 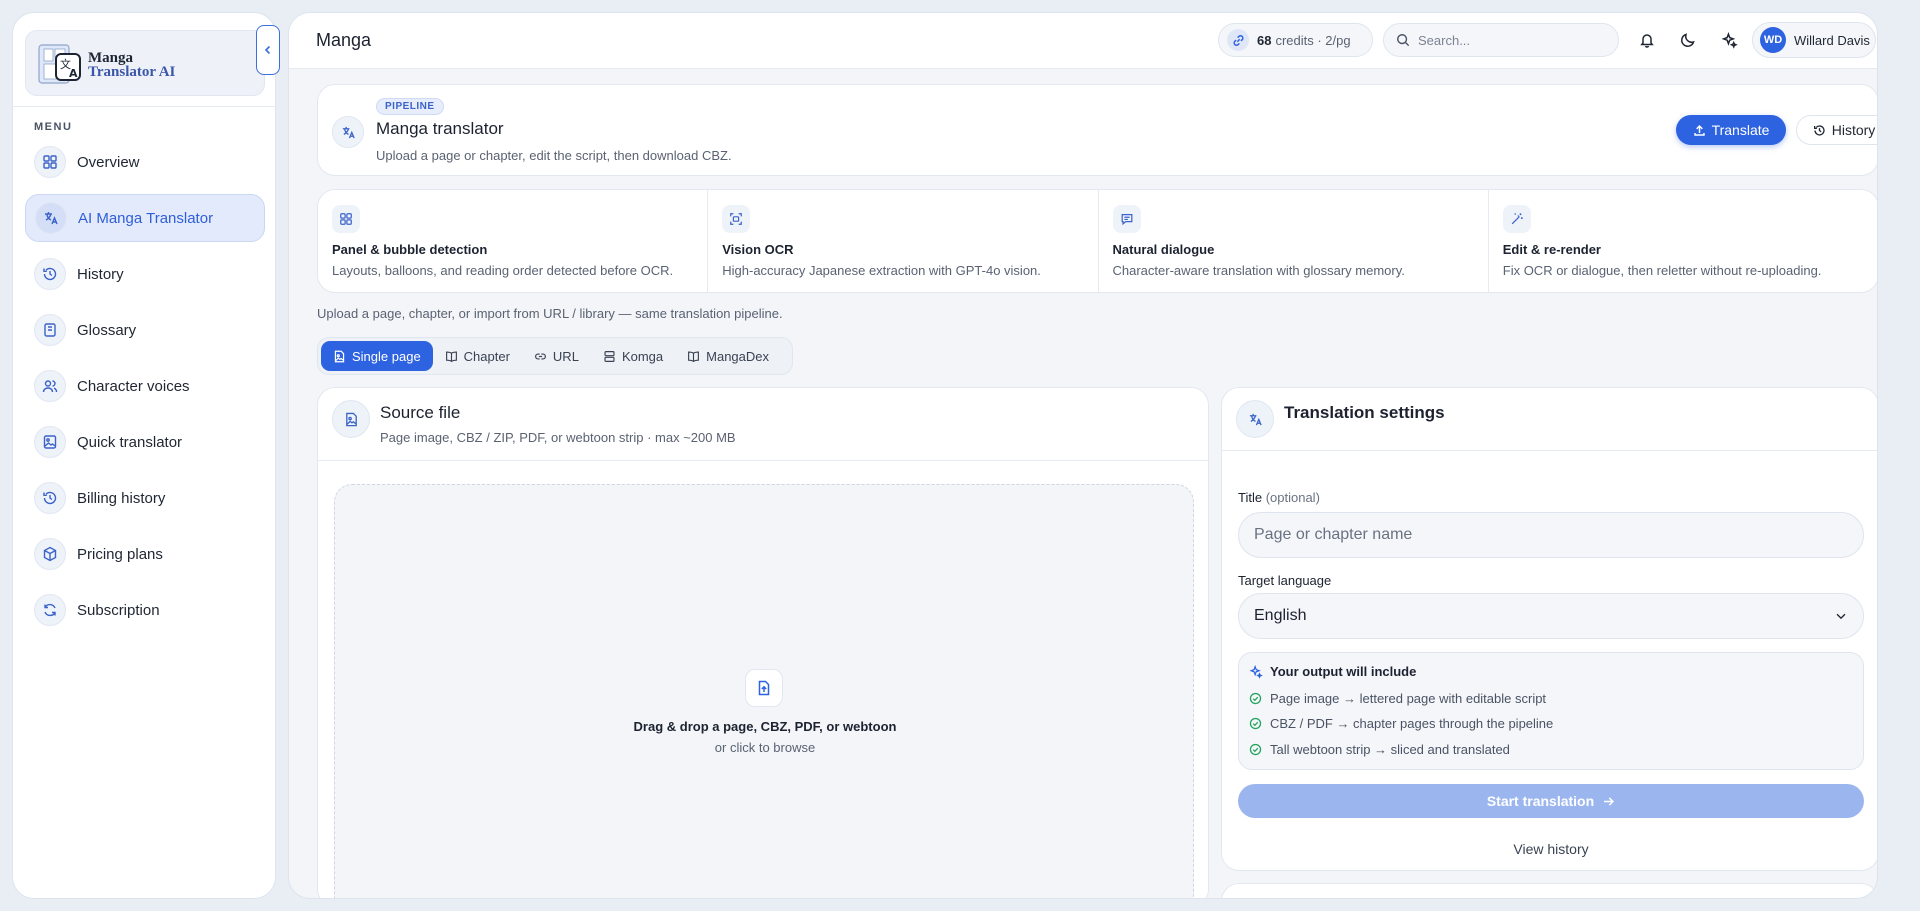 I want to click on collapse-sidebar-button, so click(x=268, y=50).